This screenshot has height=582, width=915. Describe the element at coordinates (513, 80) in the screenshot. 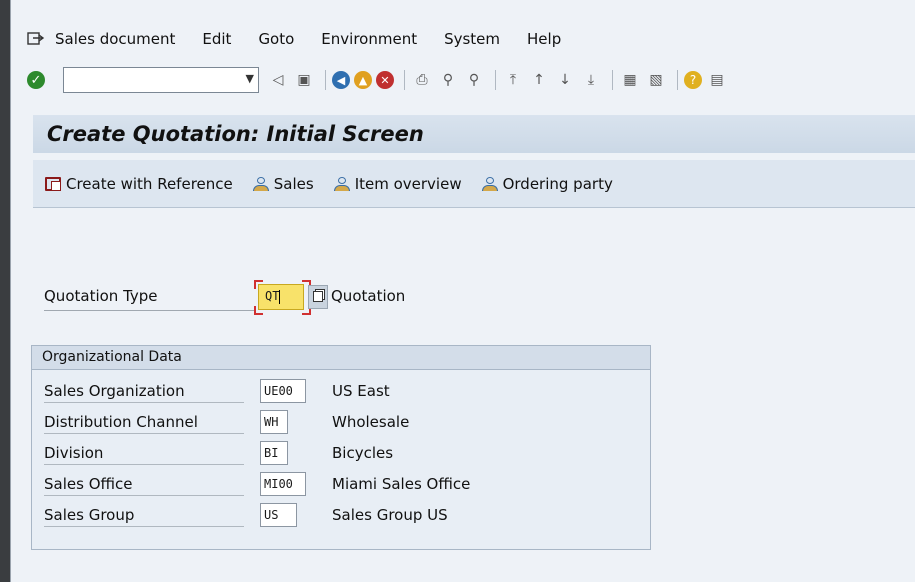

I see `first-page-icon: ⤒` at that location.